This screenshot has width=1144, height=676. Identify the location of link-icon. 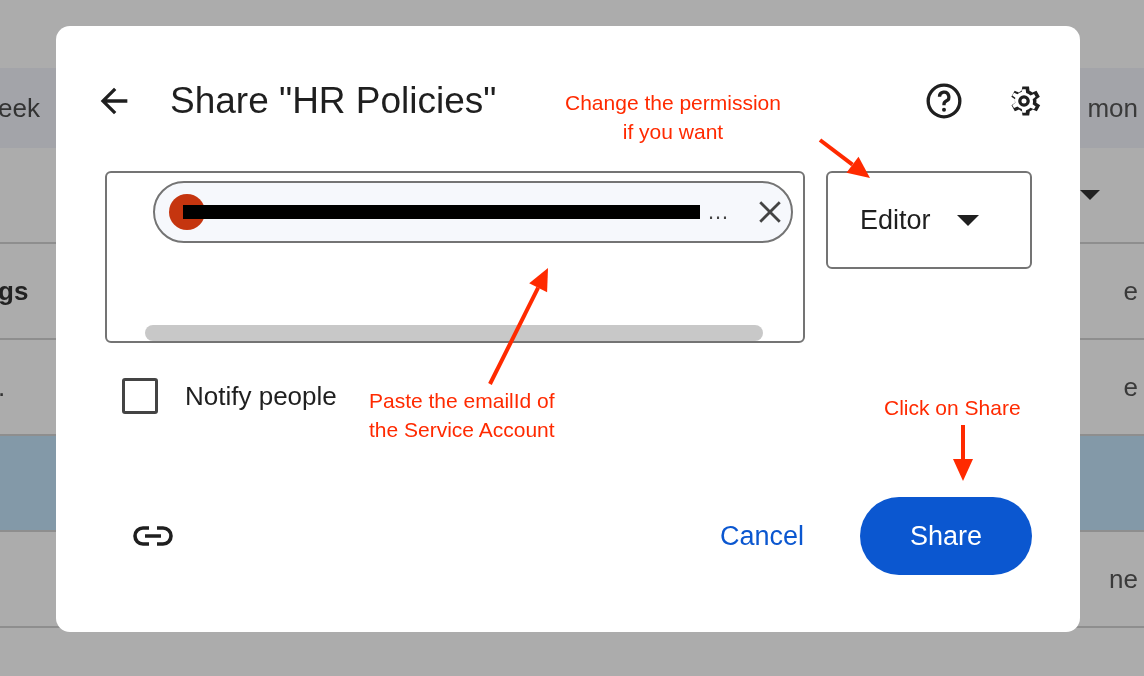
(153, 536).